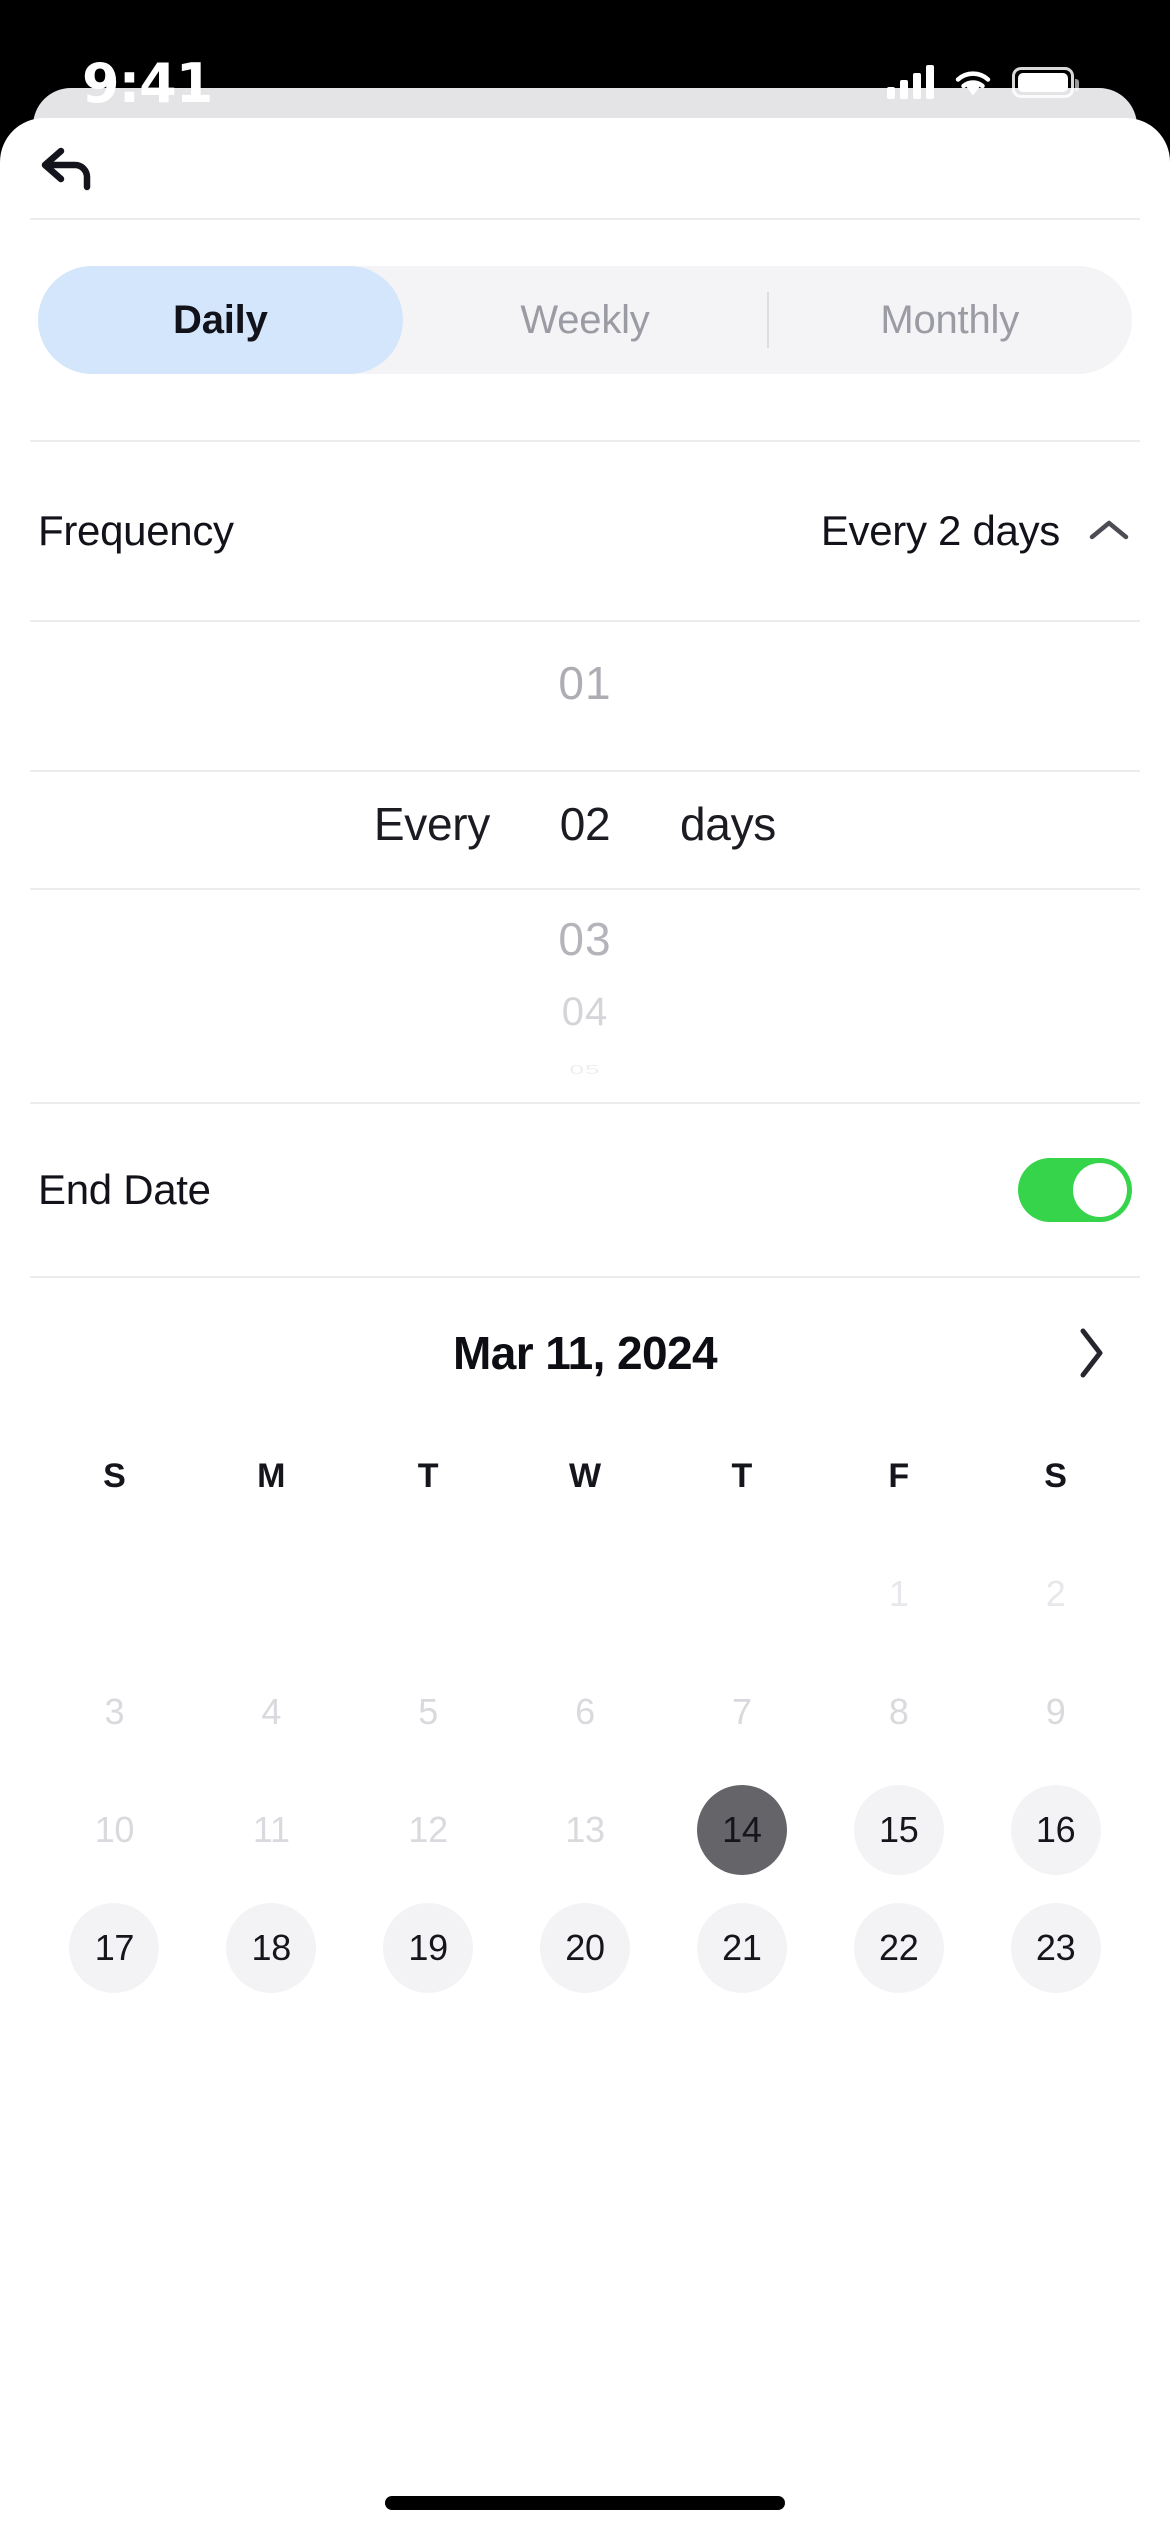  What do you see at coordinates (910, 82) in the screenshot?
I see `cellular-signal-icon` at bounding box center [910, 82].